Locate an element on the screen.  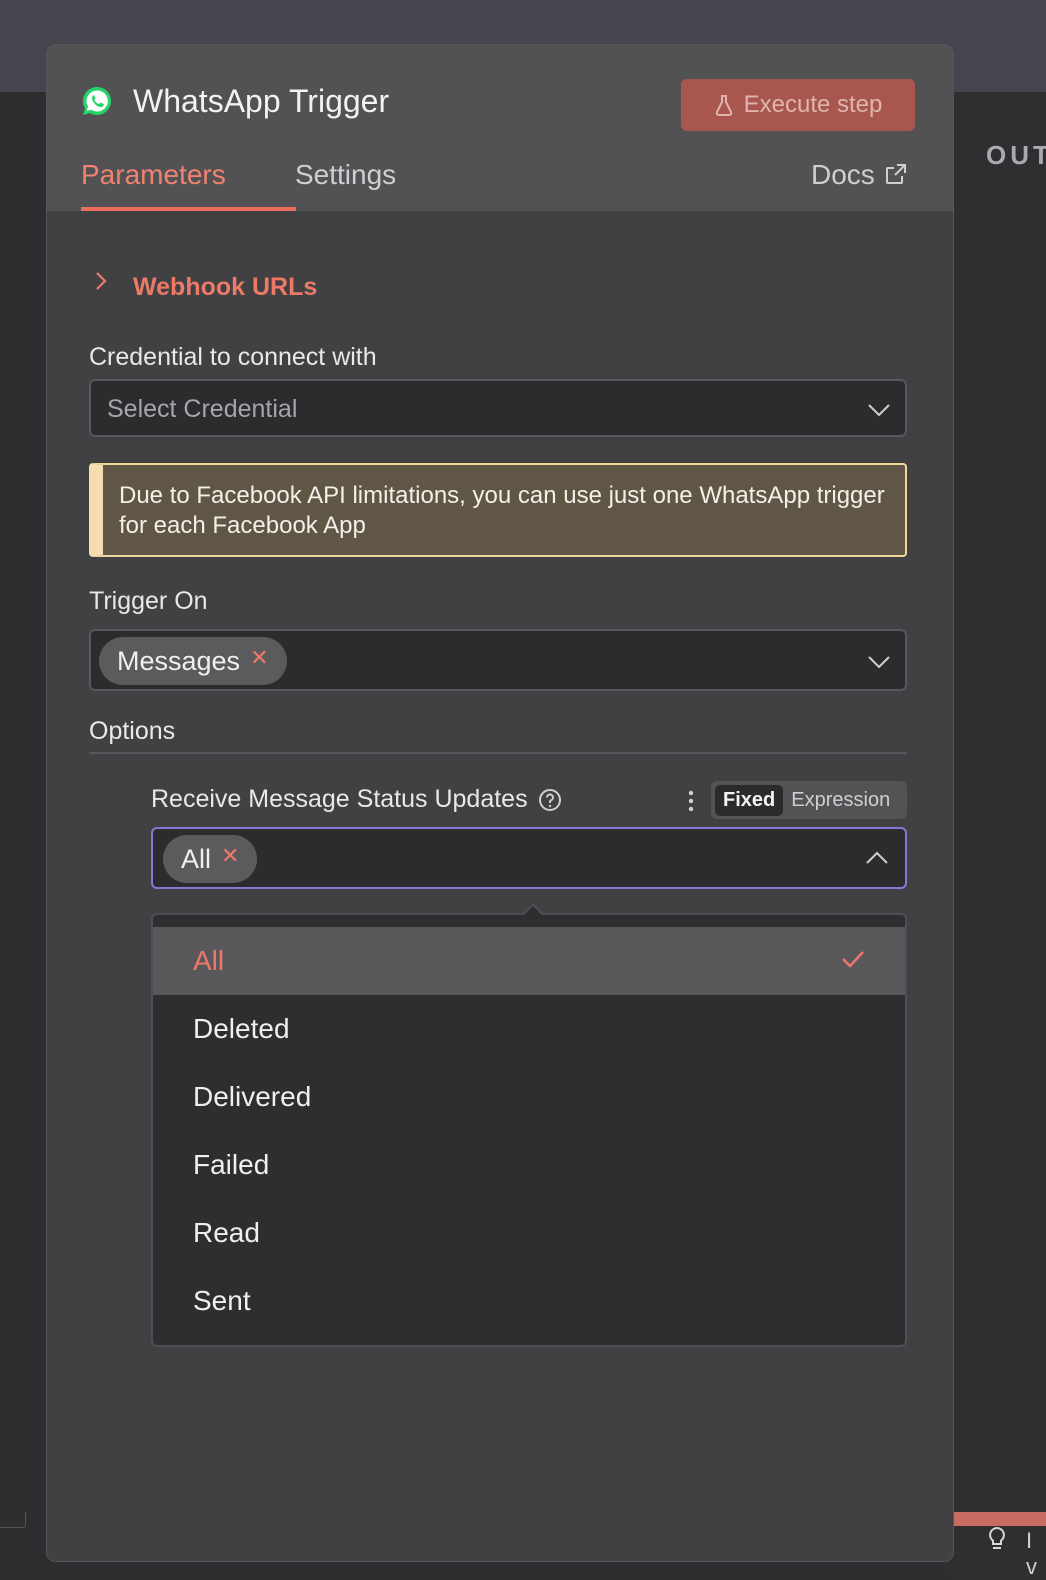
credential-placeholder: Select Credential is located at coordinates (202, 409).